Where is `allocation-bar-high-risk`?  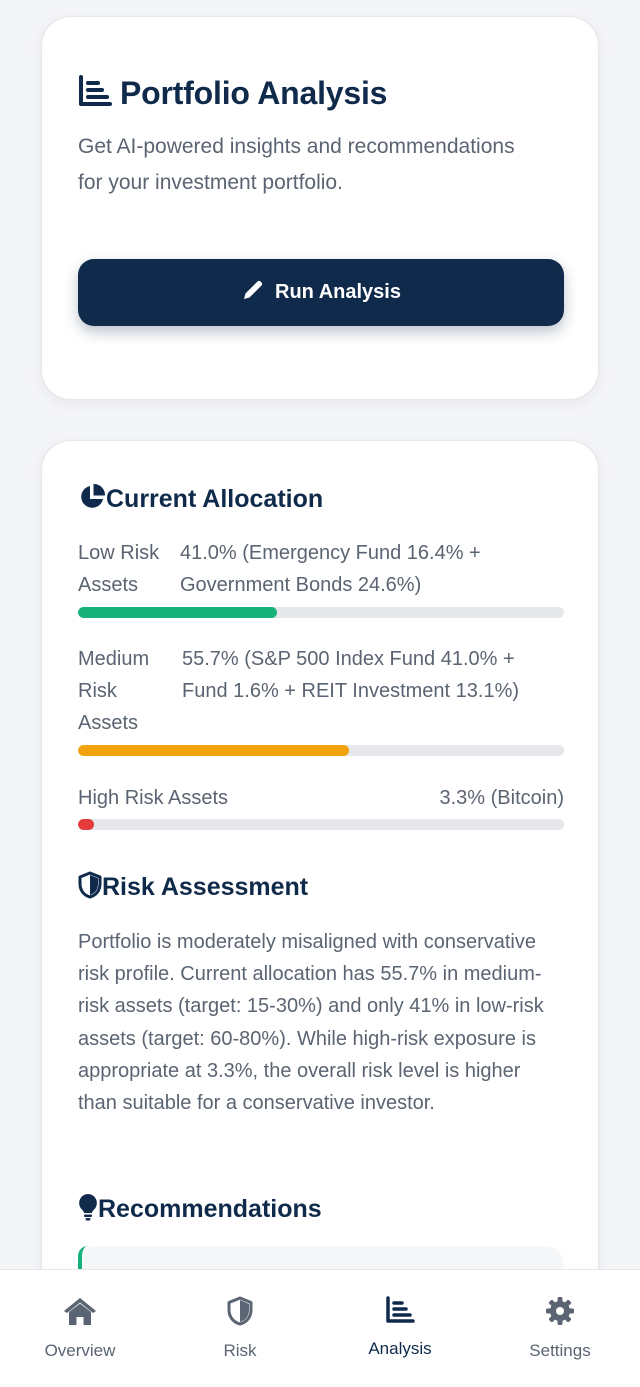 allocation-bar-high-risk is located at coordinates (321, 824).